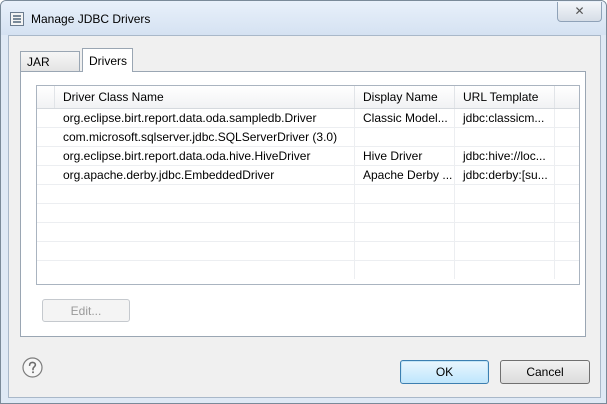 This screenshot has height=404, width=607. Describe the element at coordinates (545, 372) in the screenshot. I see `cancel-button: Cancel` at that location.